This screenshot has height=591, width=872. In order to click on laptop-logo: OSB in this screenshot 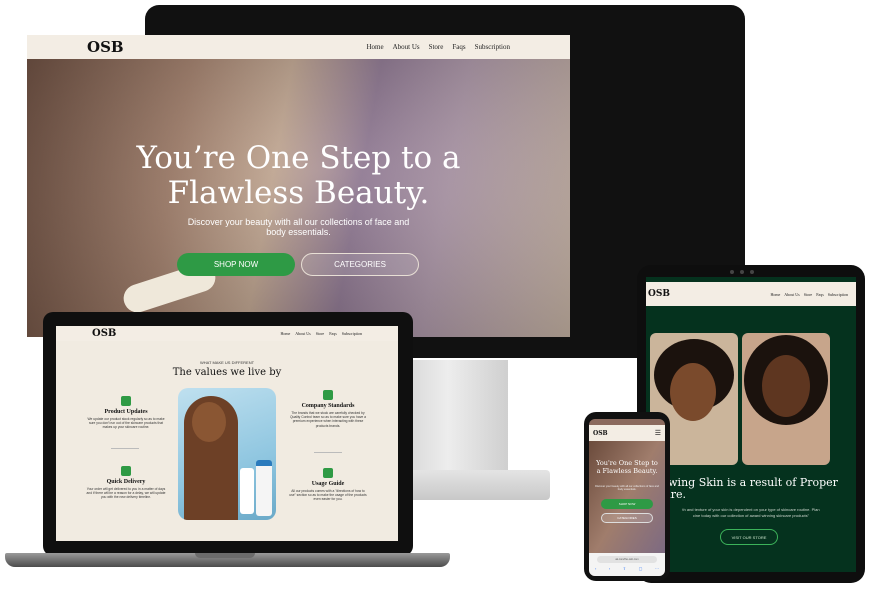, I will do `click(104, 333)`.